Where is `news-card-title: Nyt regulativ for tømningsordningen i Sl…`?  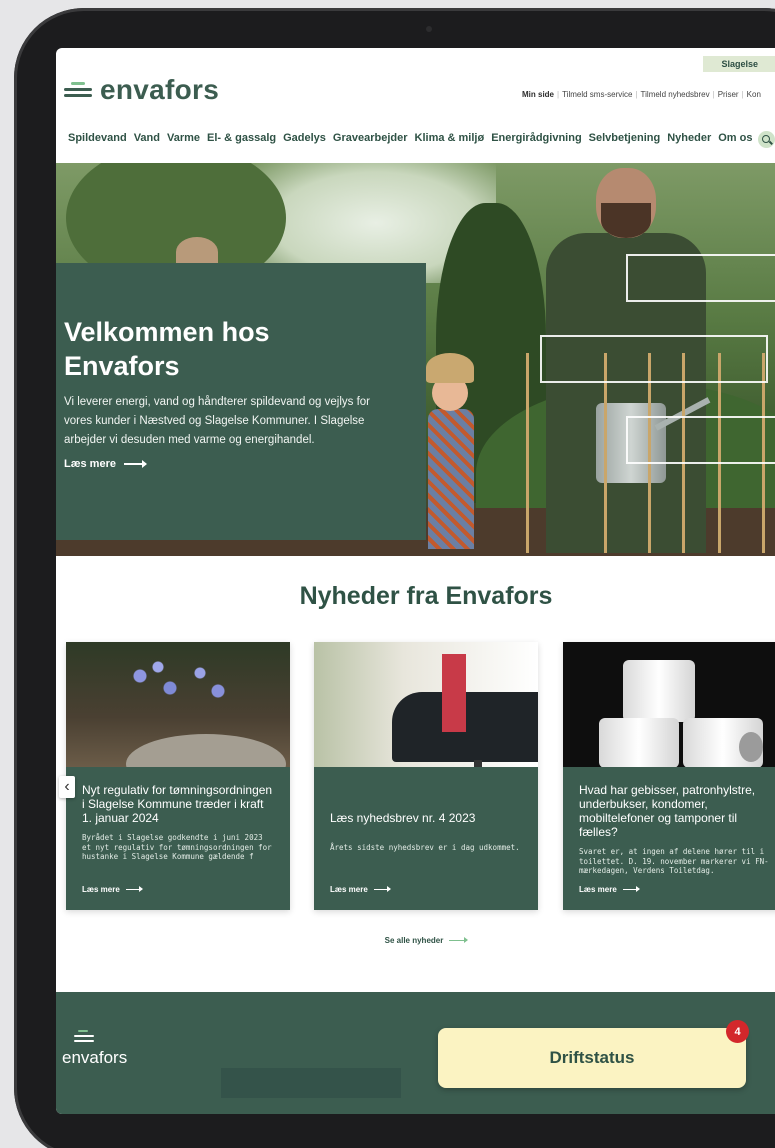 news-card-title: Nyt regulativ for tømningsordningen i Sl… is located at coordinates (177, 804).